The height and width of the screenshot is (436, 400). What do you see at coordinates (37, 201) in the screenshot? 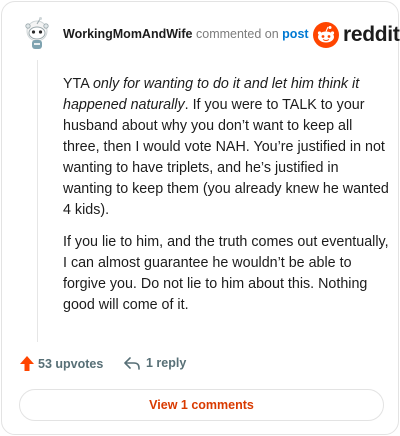
I see `thread-line` at bounding box center [37, 201].